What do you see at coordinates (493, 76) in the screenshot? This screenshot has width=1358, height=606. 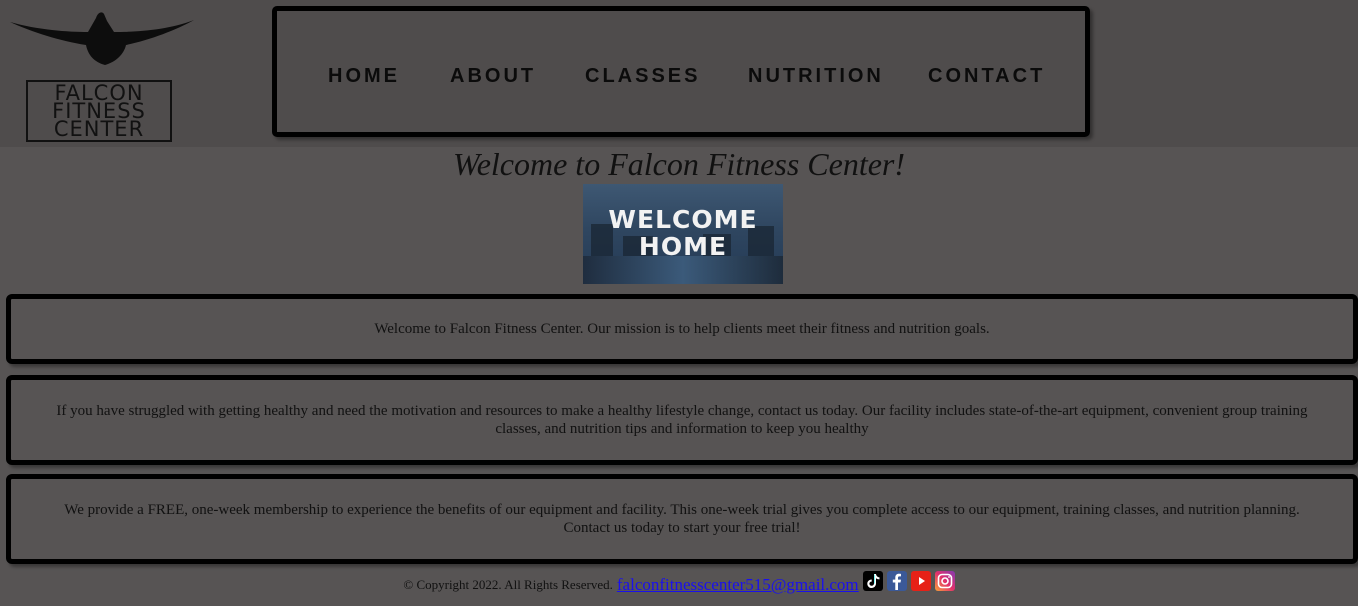 I see `nav-about: ABOUT` at bounding box center [493, 76].